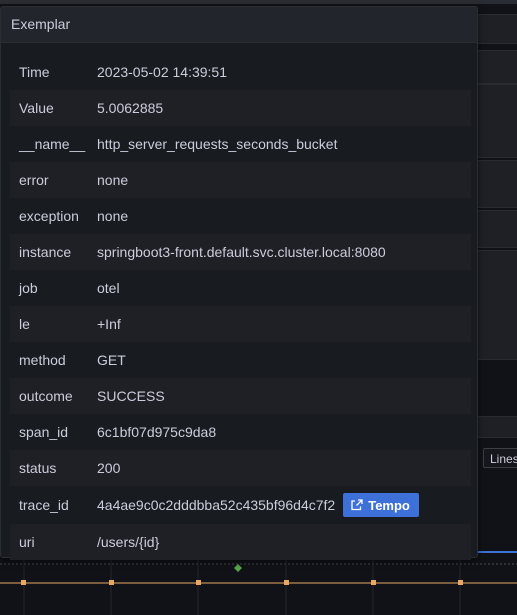 Image resolution: width=517 pixels, height=615 pixels. Describe the element at coordinates (240, 72) in the screenshot. I see `table-row: Time 2023-05-02 14:39:51` at that location.